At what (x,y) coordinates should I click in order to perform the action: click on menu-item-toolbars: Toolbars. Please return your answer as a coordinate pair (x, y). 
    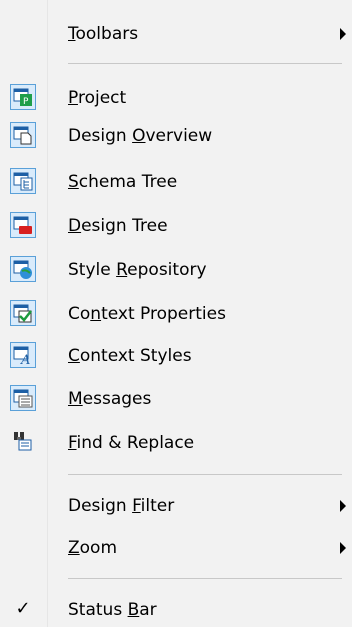
    Looking at the image, I should click on (176, 34).